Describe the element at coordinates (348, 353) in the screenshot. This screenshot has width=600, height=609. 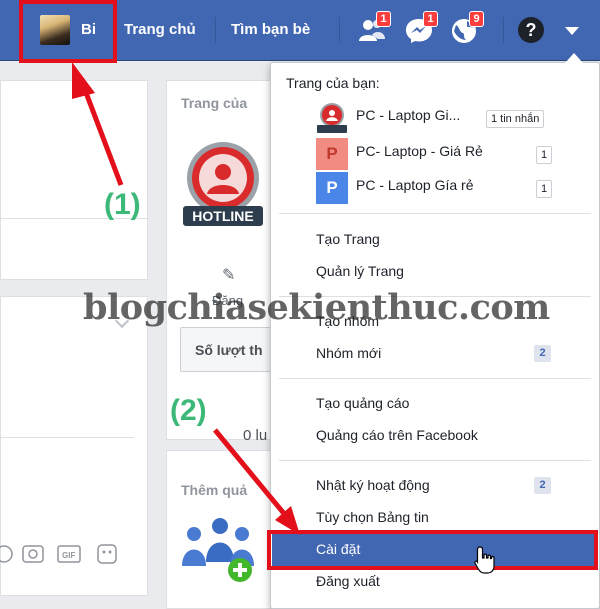
I see `new-groups-item: Nhóm mới` at that location.